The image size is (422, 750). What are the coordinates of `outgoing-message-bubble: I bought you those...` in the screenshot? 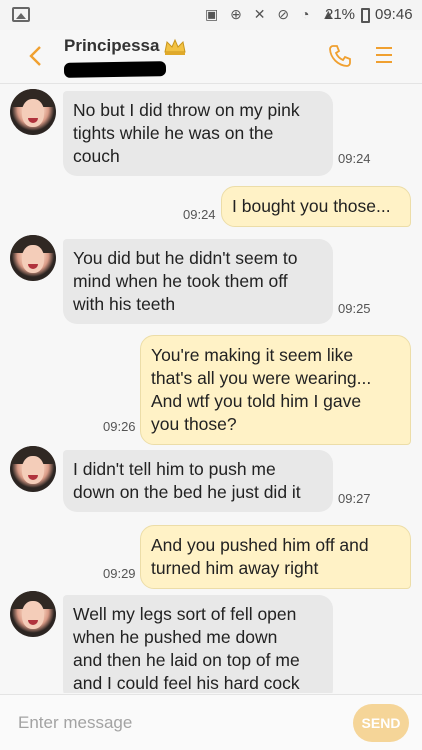 It's located at (316, 206).